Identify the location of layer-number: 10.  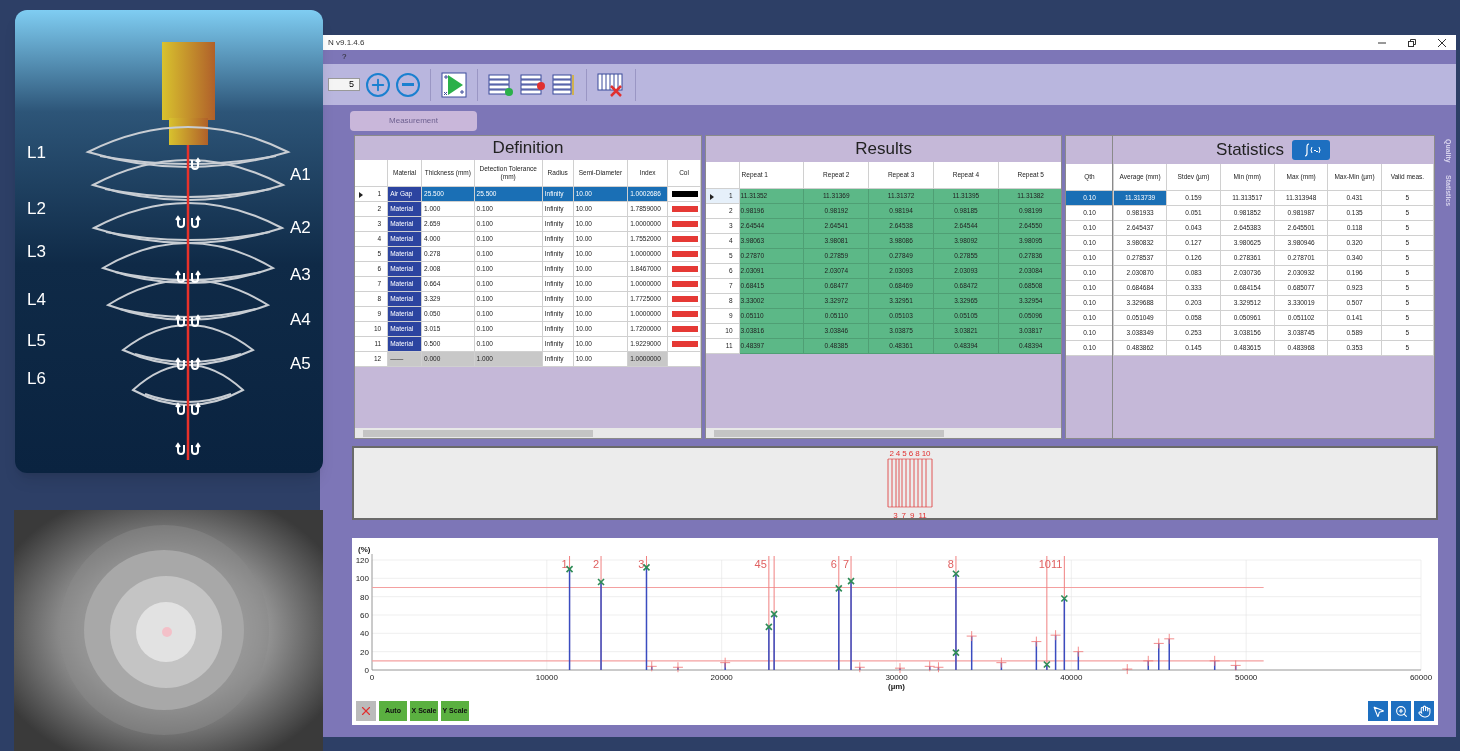
(926, 453).